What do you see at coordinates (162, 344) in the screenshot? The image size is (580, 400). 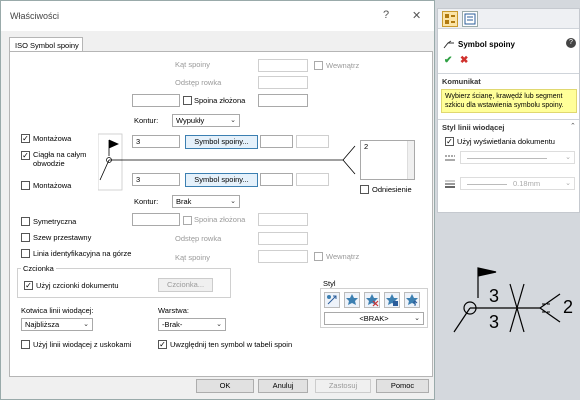 I see `include-bom-checkbox` at bounding box center [162, 344].